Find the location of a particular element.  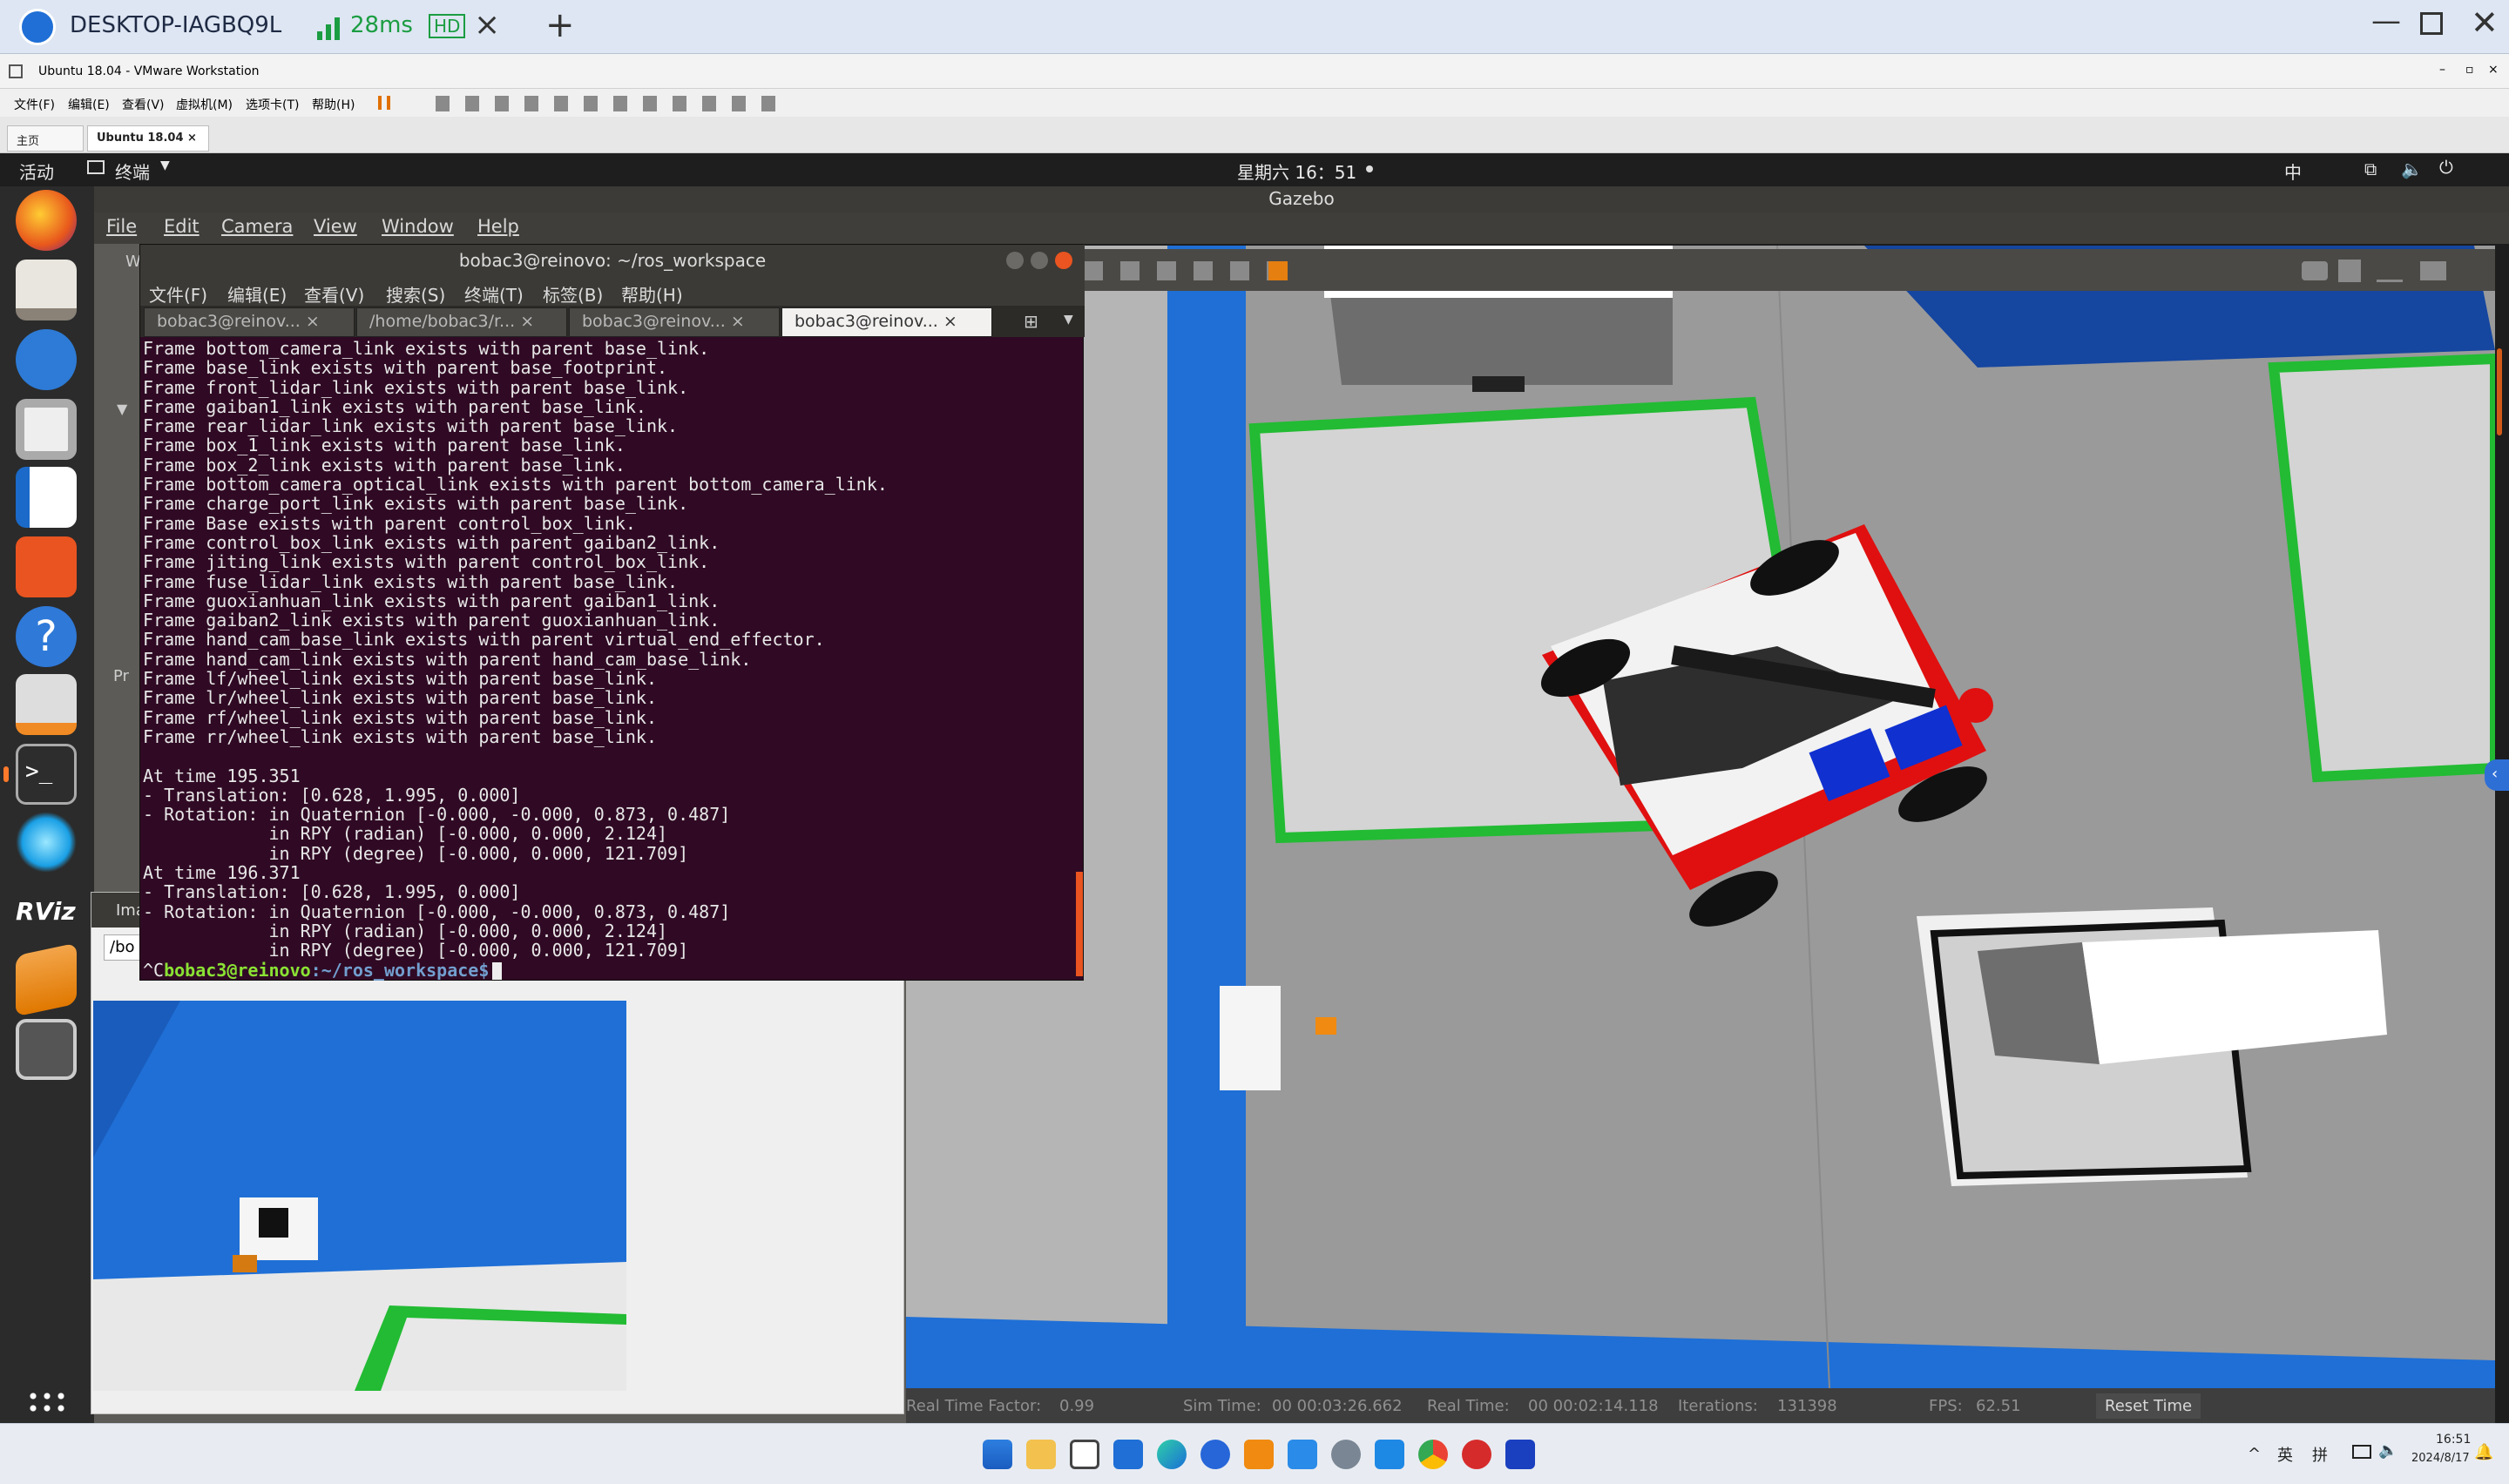

new-terminal-tab-icon: ⊞ is located at coordinates (1031, 322).